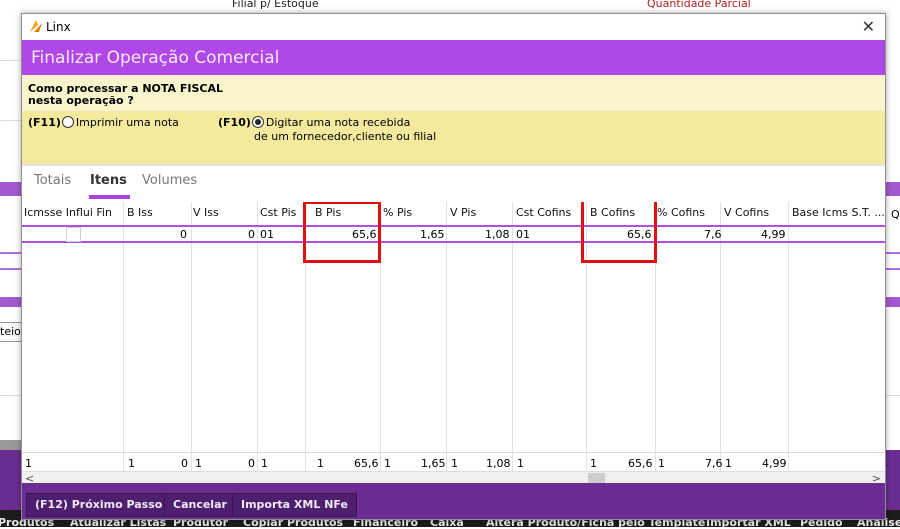  I want to click on bg-line-left, so click(11, 253).